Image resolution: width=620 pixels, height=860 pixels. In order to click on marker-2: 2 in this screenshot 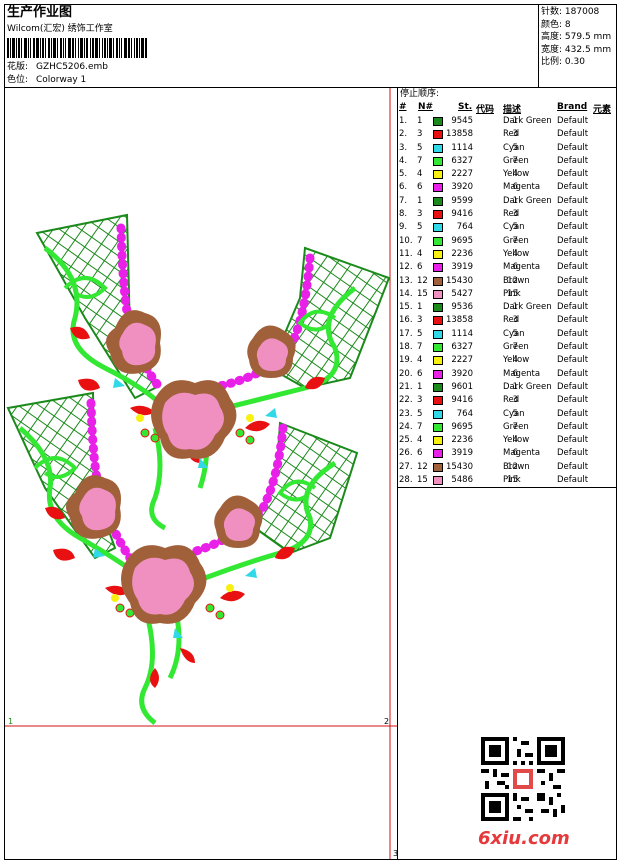, I will do `click(386, 721)`.